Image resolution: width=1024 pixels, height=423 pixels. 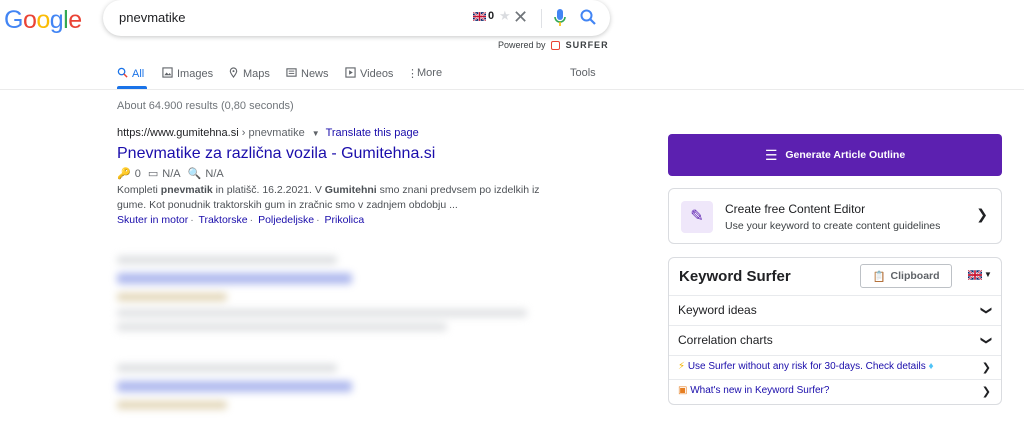 What do you see at coordinates (130, 74) in the screenshot?
I see `tab-all: All` at bounding box center [130, 74].